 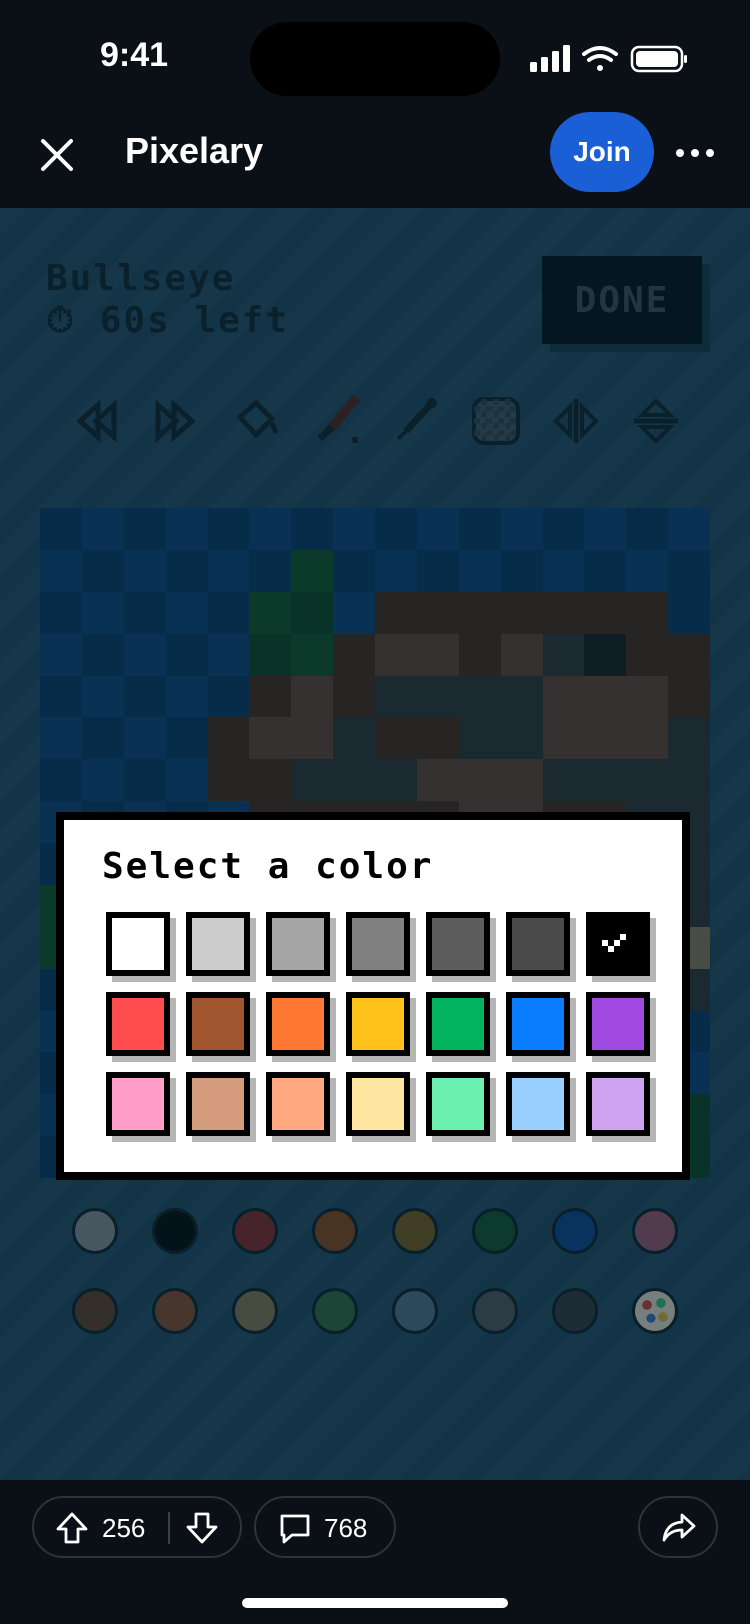 I want to click on comment-icon, so click(x=295, y=1529).